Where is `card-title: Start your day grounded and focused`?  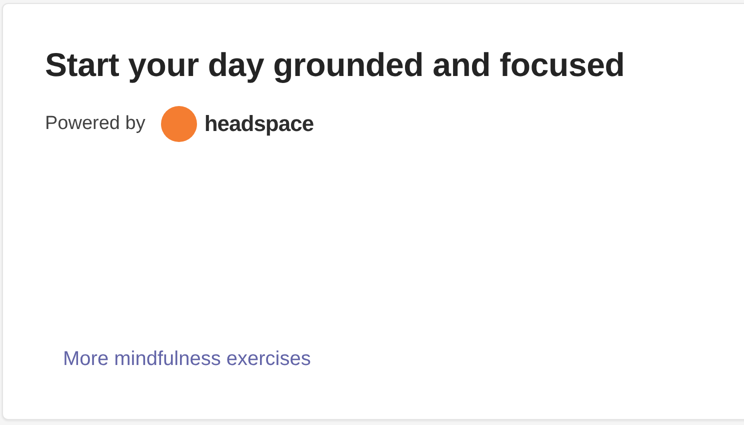
card-title: Start your day grounded and focused is located at coordinates (335, 65).